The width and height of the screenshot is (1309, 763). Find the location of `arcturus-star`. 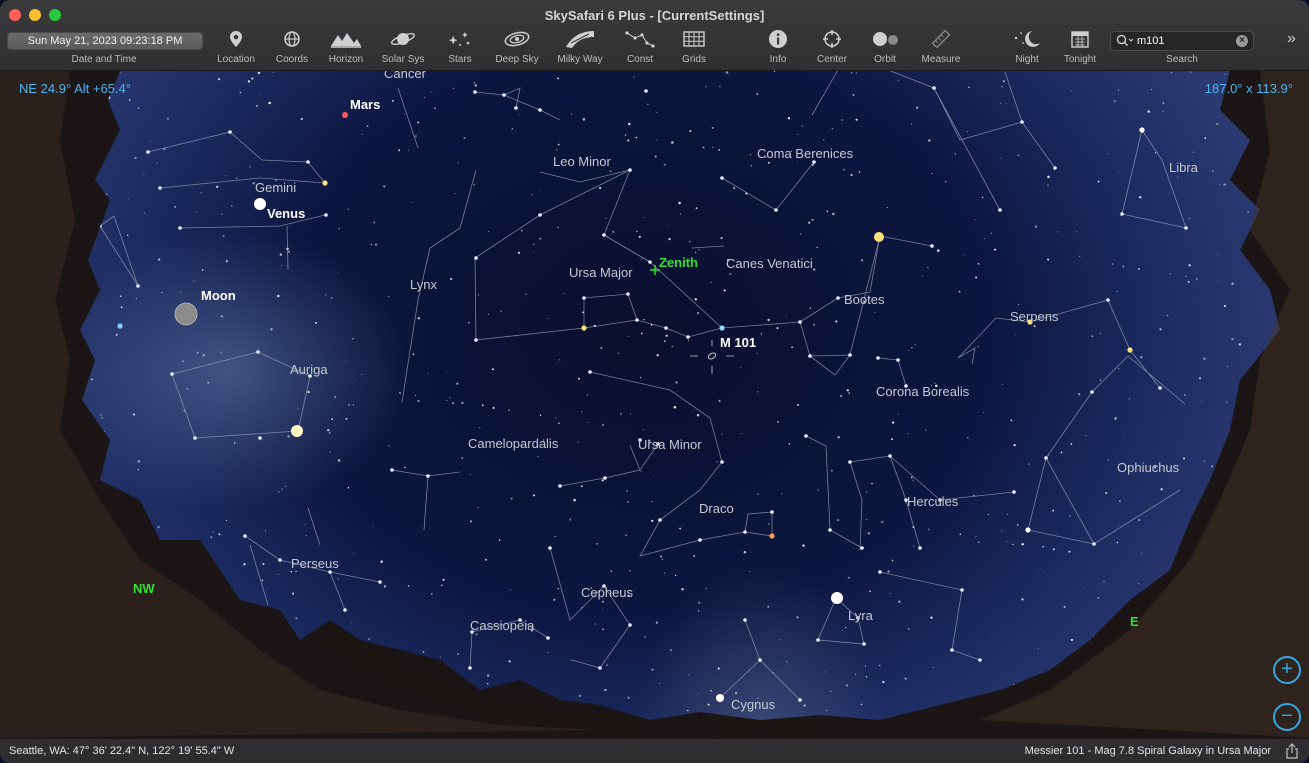

arcturus-star is located at coordinates (879, 237).